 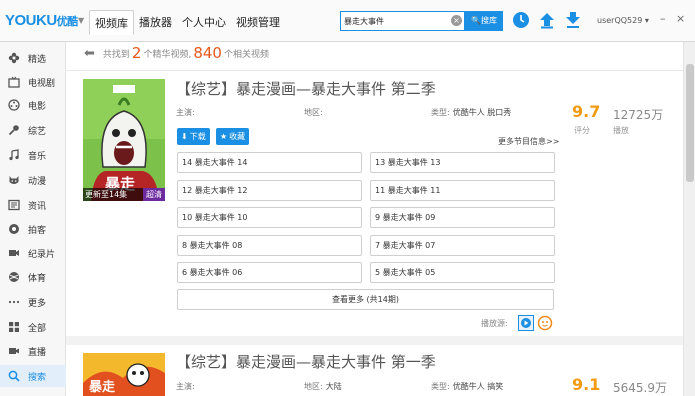 I want to click on sidebar-item-label: 搜索, so click(x=37, y=377).